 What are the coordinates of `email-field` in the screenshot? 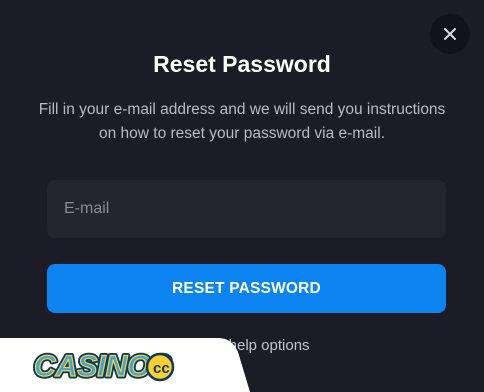 It's located at (246, 209).